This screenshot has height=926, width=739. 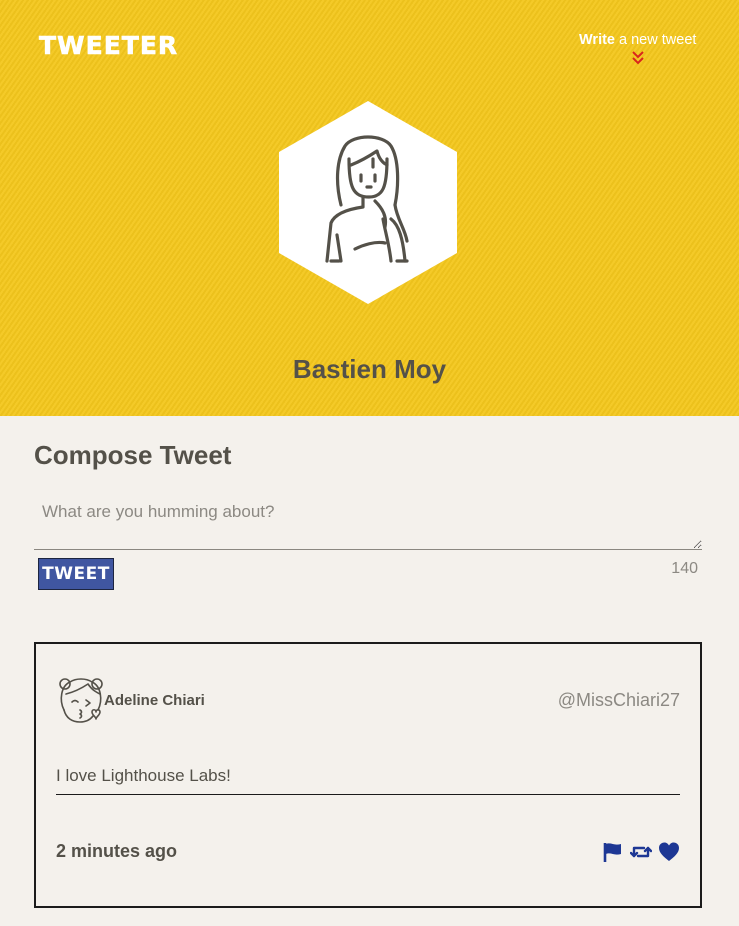 What do you see at coordinates (369, 369) in the screenshot?
I see `profile-name: Bastien Moy` at bounding box center [369, 369].